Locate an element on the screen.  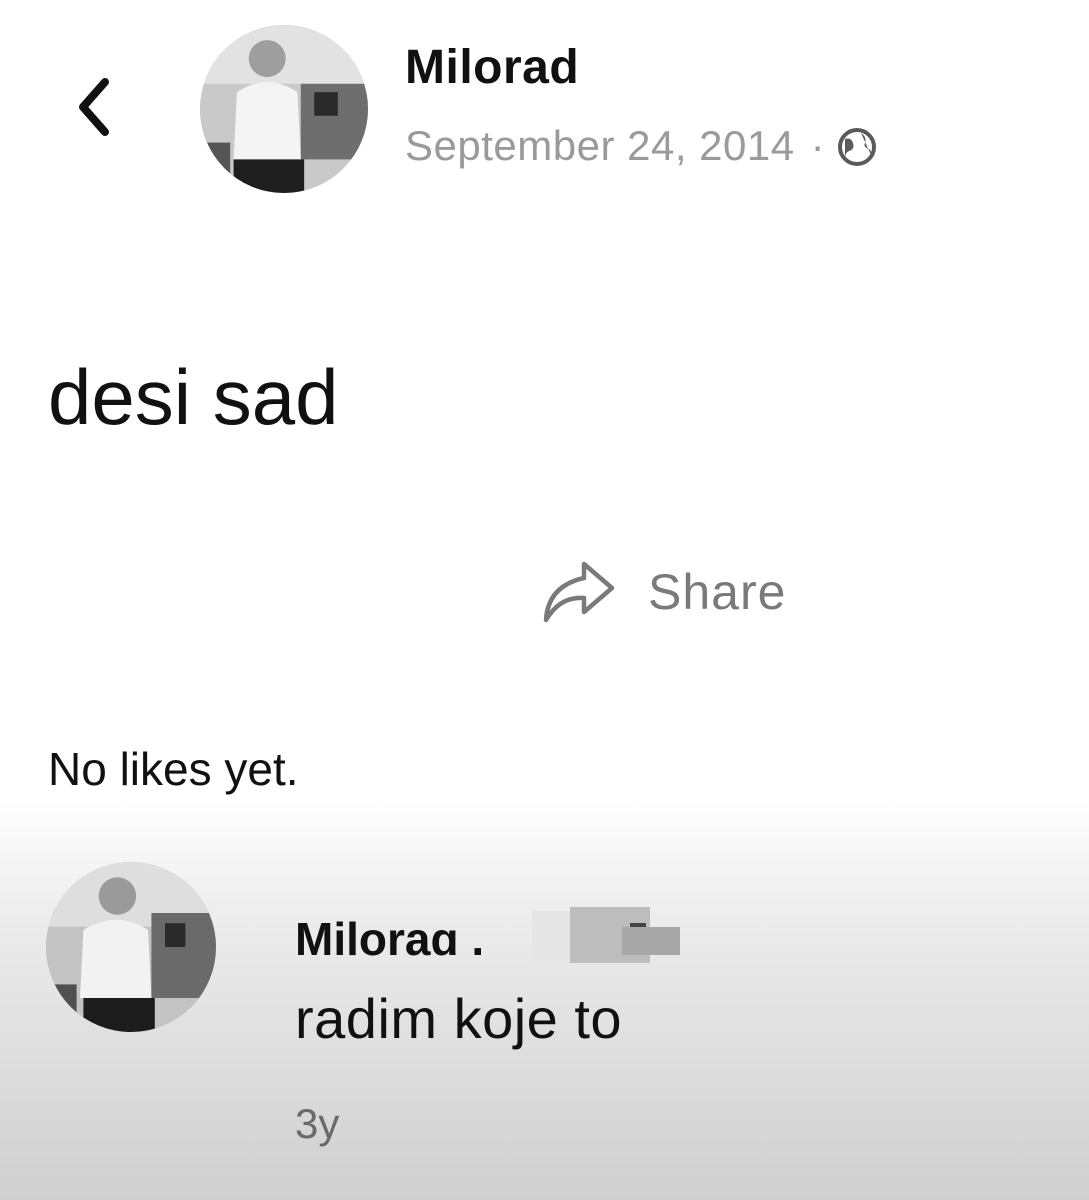
share-label: Share is located at coordinates (717, 592).